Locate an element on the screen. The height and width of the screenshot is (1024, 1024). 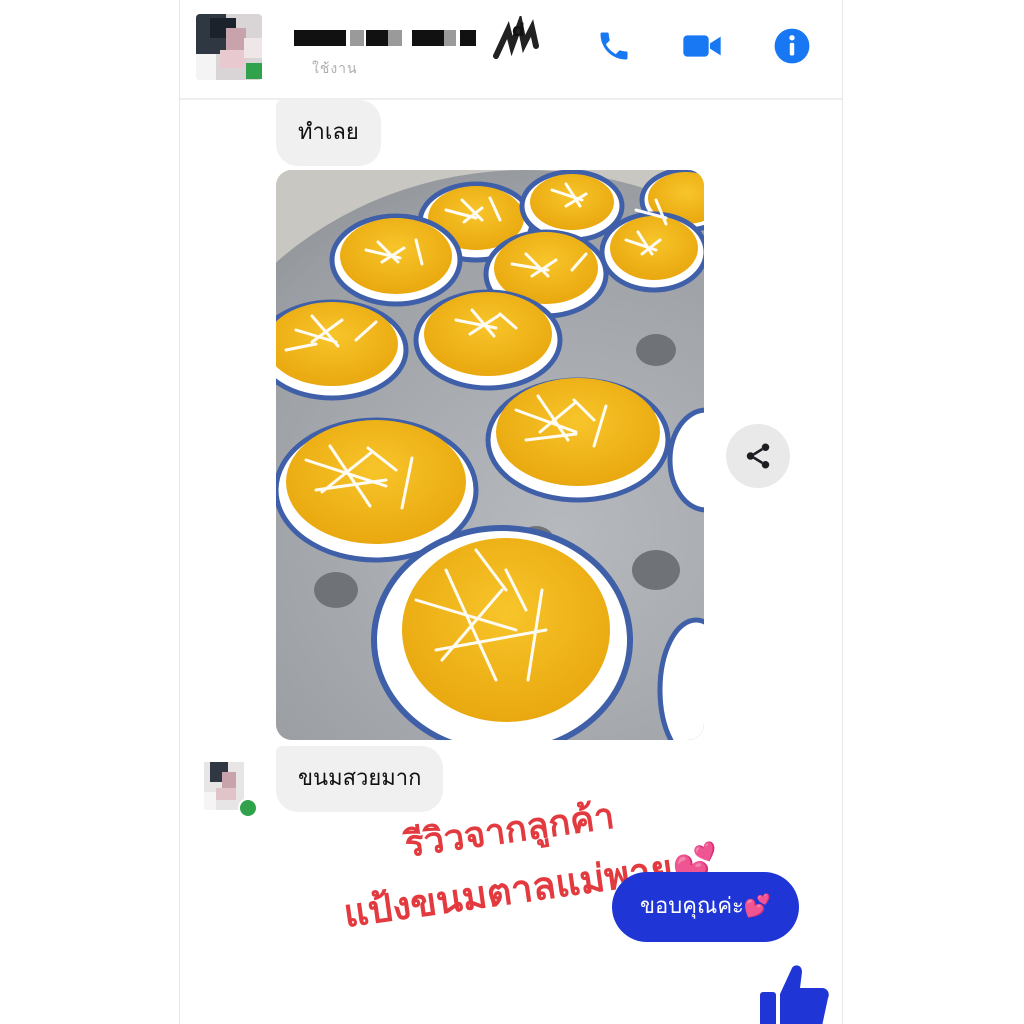
contact-status: ใช้งาน is located at coordinates (335, 69).